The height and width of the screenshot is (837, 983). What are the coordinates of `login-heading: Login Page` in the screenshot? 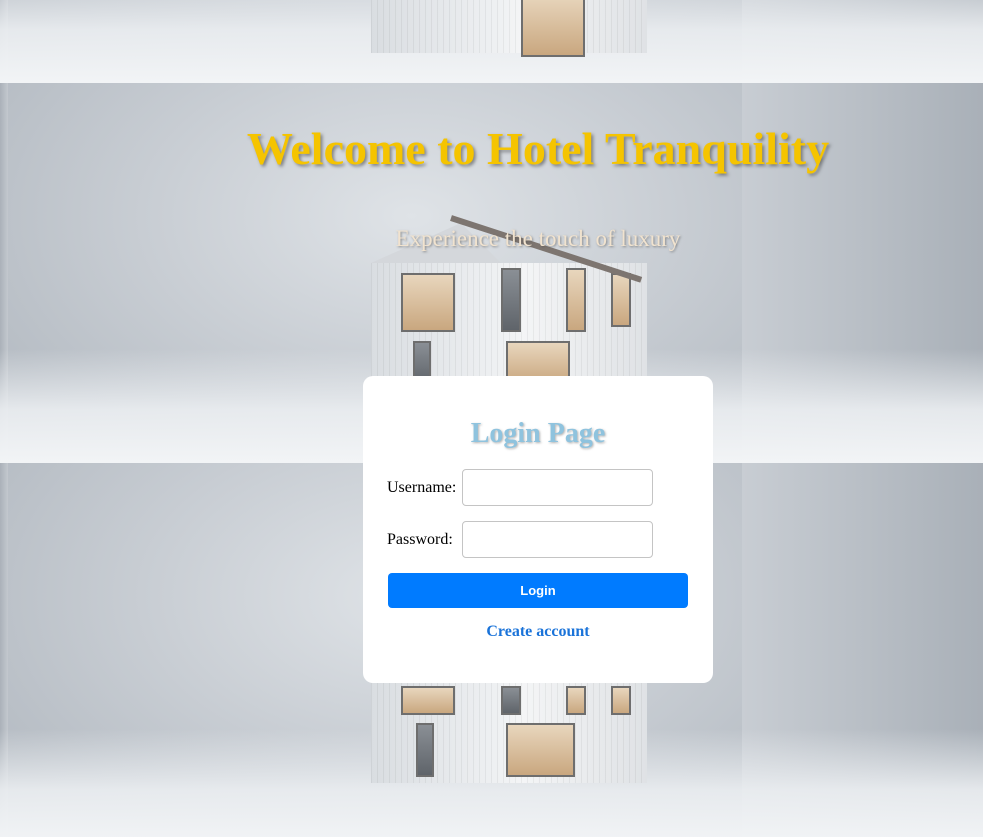 It's located at (538, 433).